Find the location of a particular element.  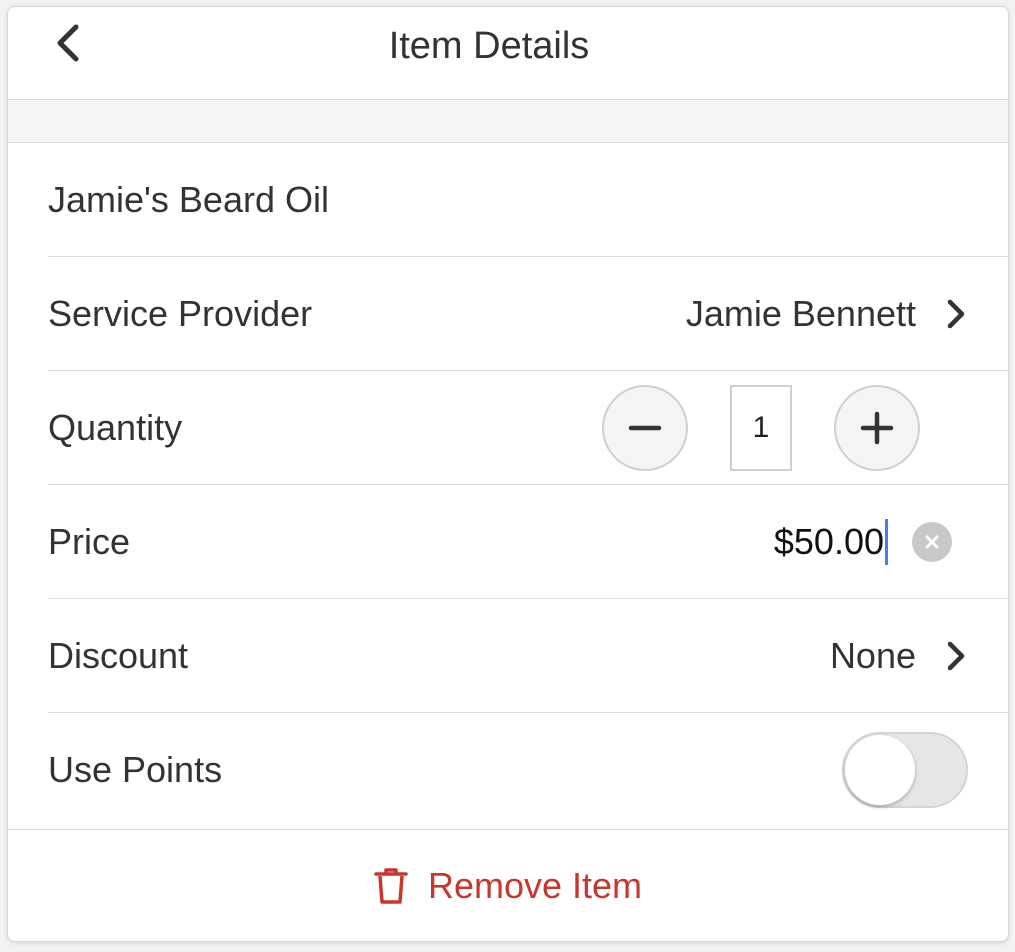

clear-price-button is located at coordinates (932, 541).